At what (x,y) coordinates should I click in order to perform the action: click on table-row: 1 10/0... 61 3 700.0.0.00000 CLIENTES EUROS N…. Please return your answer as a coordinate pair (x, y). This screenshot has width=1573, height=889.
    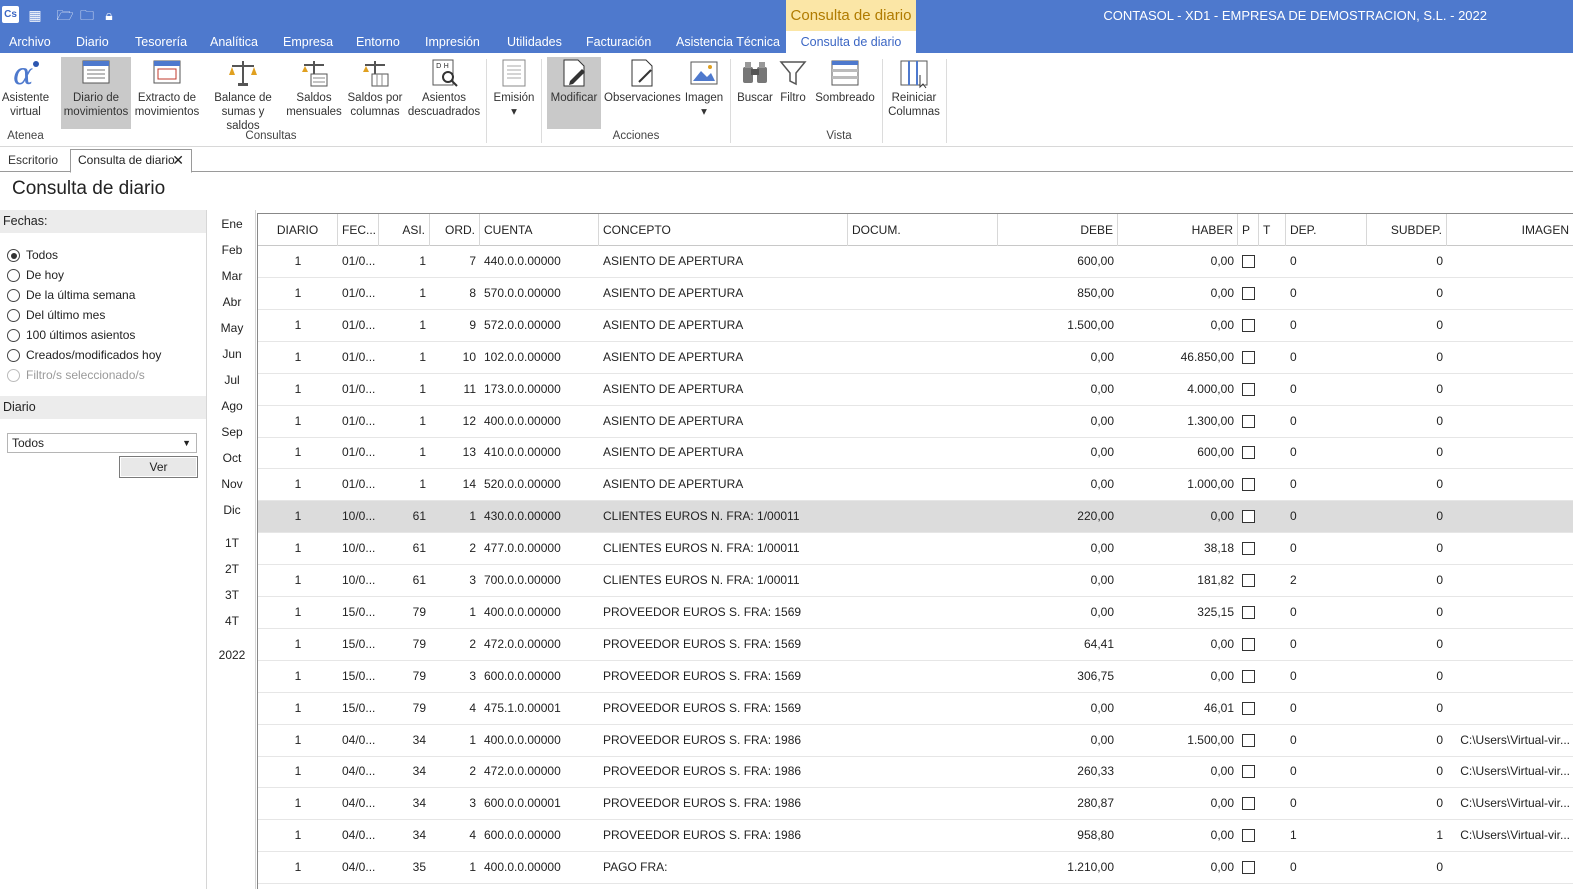
    Looking at the image, I should click on (915, 581).